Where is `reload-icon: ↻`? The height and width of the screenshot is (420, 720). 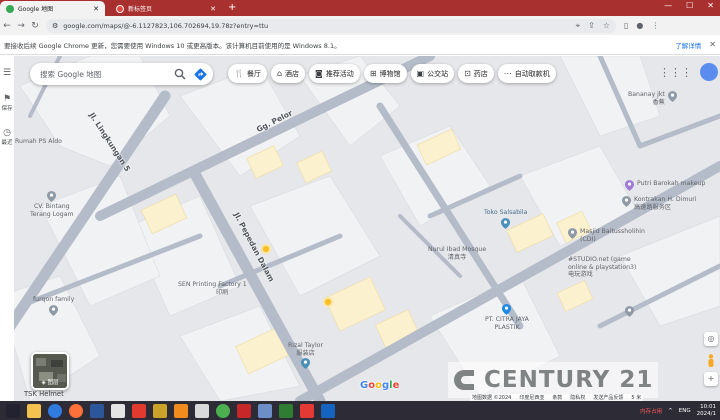 reload-icon: ↻ is located at coordinates (35, 26).